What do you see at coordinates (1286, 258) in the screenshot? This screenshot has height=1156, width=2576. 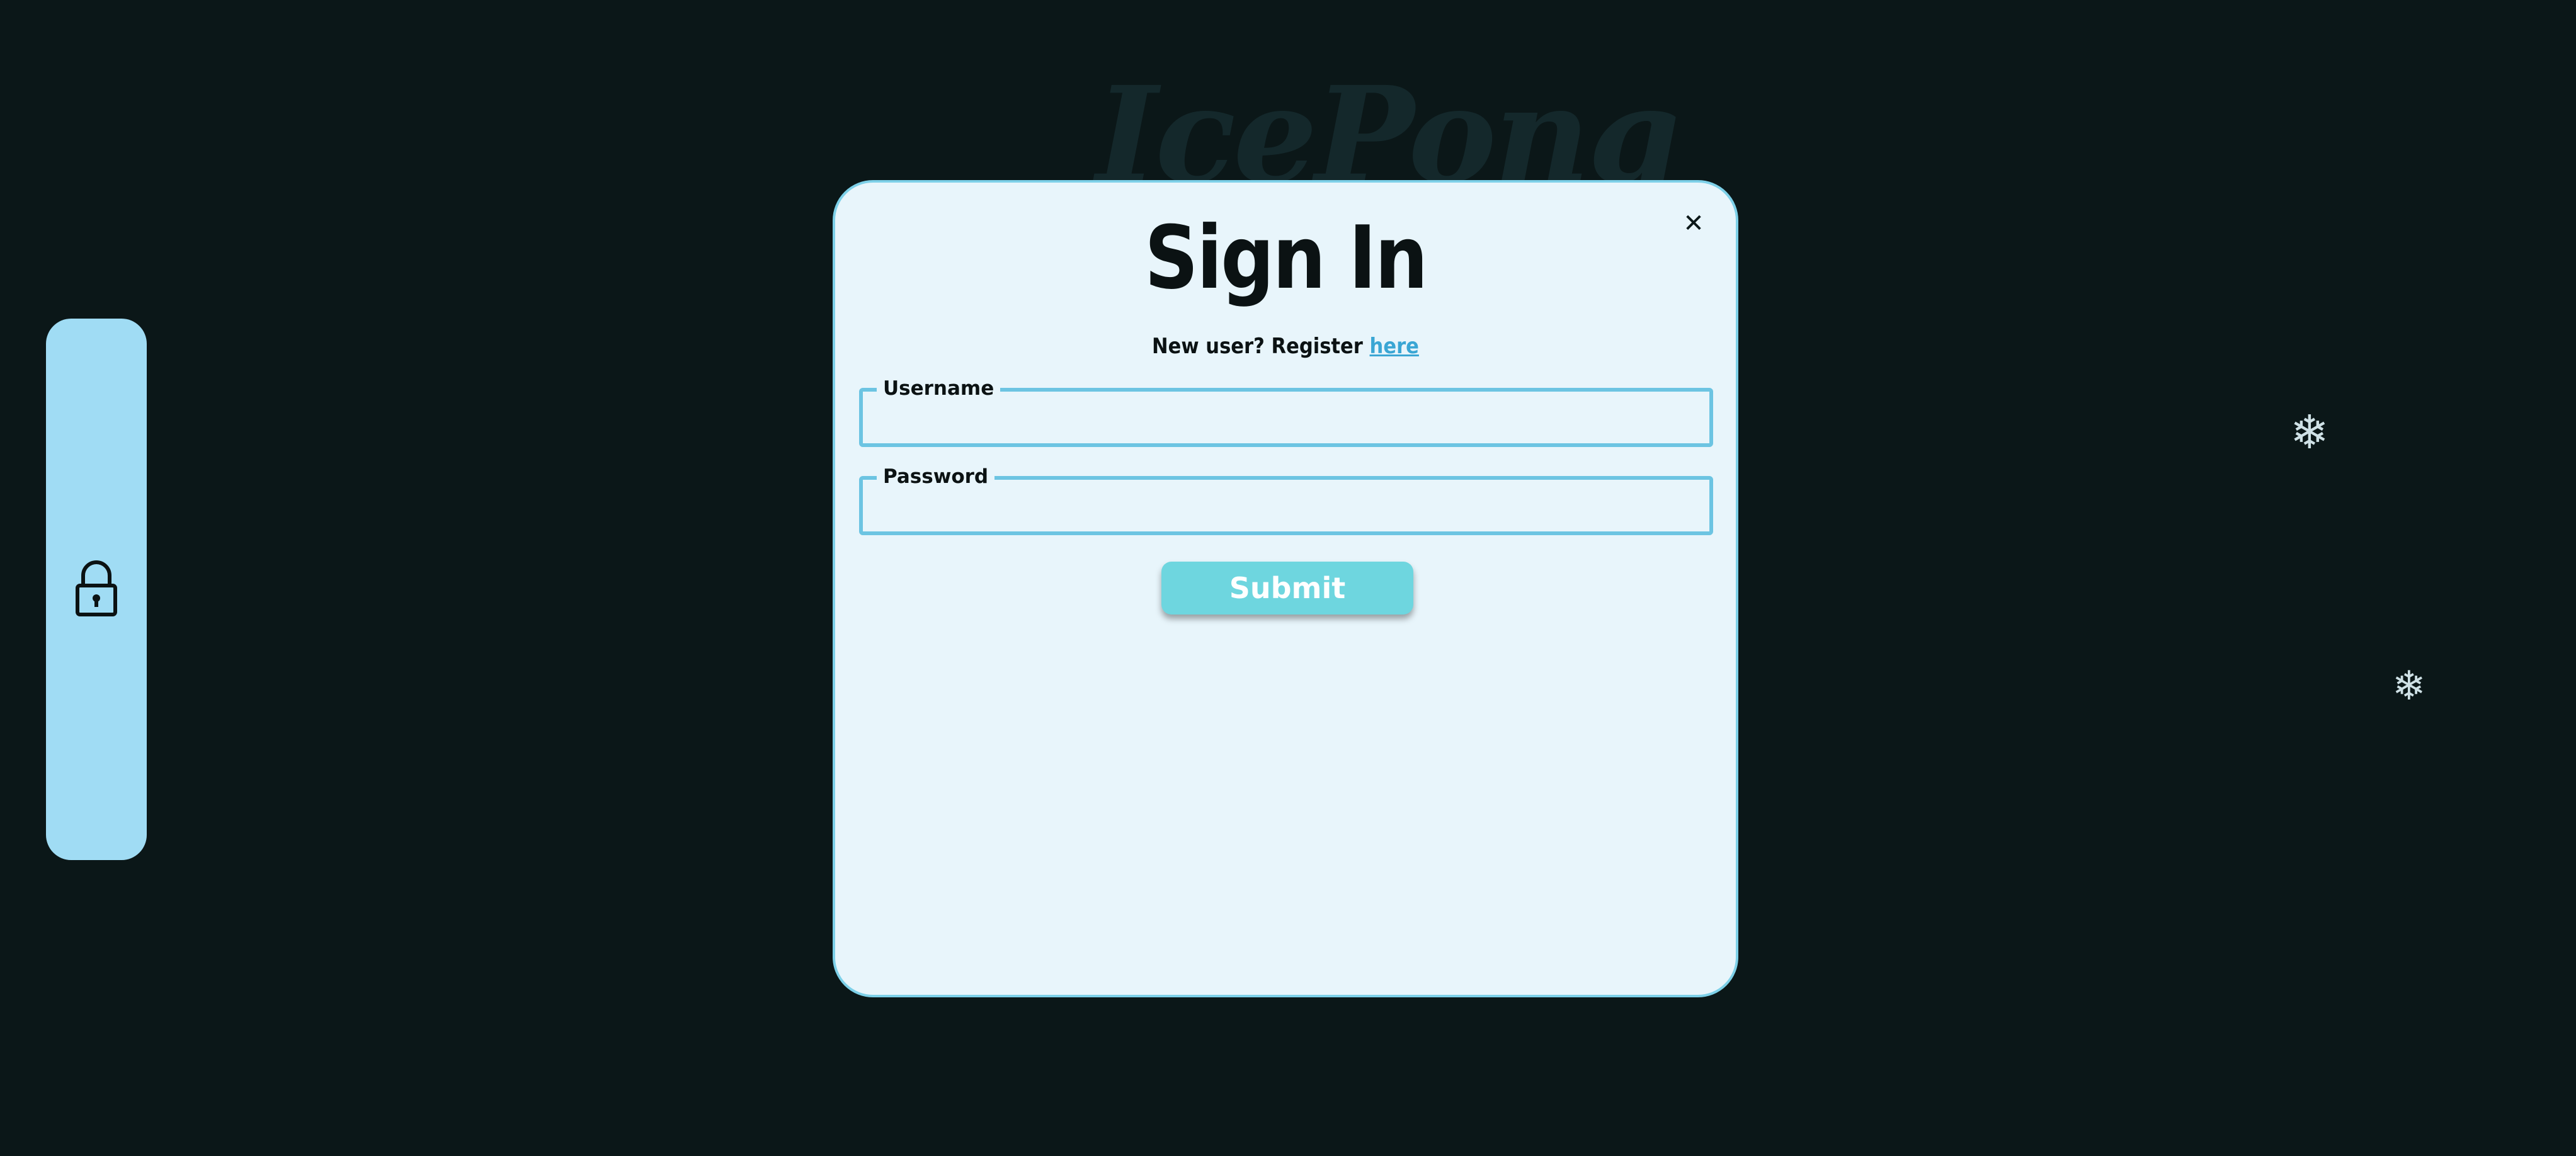 I see `dialog-title: Sign In` at bounding box center [1286, 258].